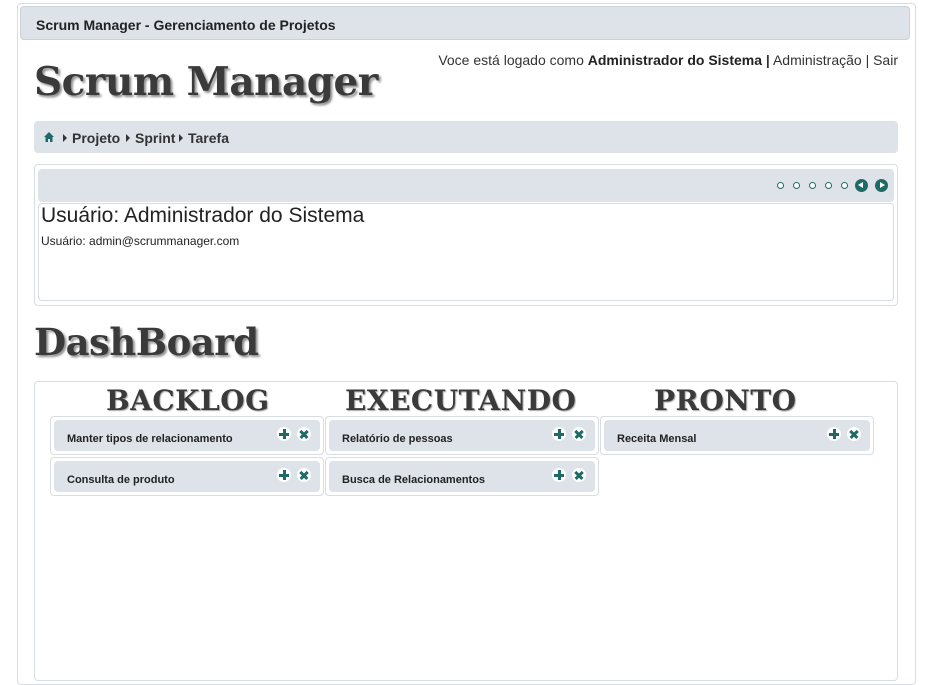  Describe the element at coordinates (725, 400) in the screenshot. I see `column-title-pronto: PRONTO` at that location.